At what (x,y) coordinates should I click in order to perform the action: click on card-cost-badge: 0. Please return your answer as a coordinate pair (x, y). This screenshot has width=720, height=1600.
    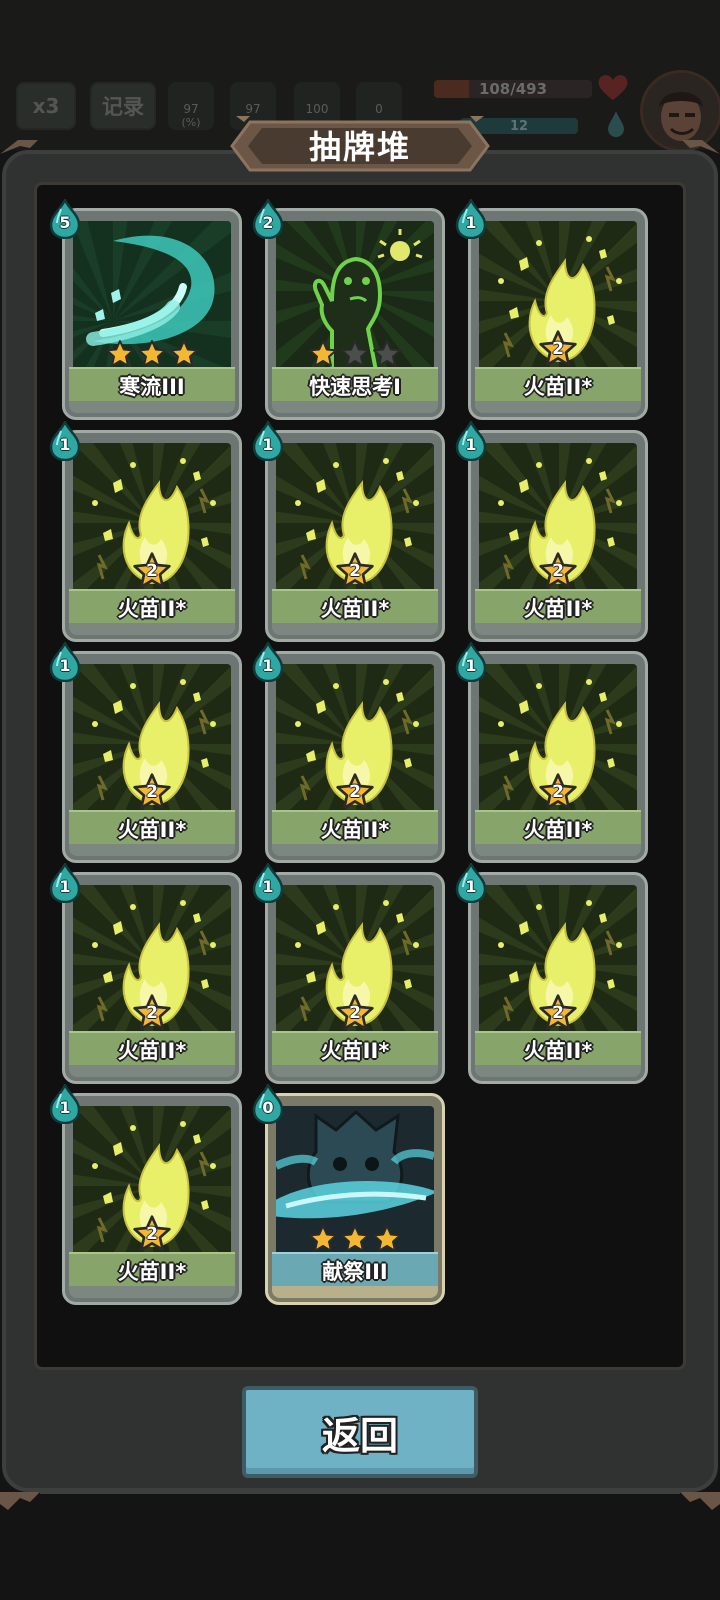
    Looking at the image, I should click on (268, 1104).